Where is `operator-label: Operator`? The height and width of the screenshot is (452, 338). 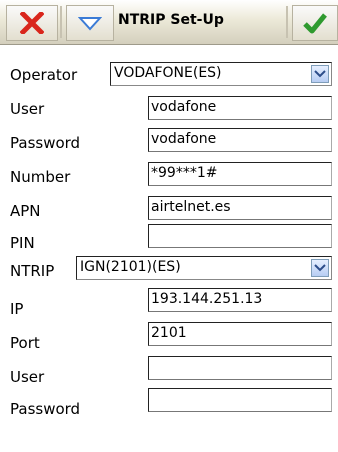 operator-label: Operator is located at coordinates (44, 75).